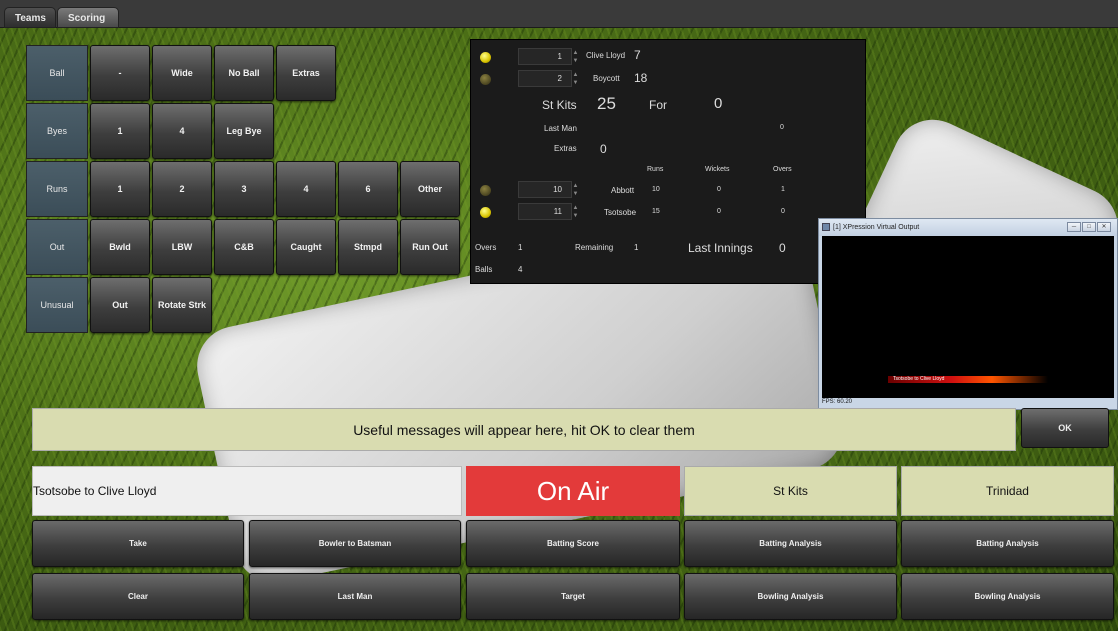  I want to click on lower-third-graphic: Tsotsobe to Clive Lloyd, so click(968, 379).